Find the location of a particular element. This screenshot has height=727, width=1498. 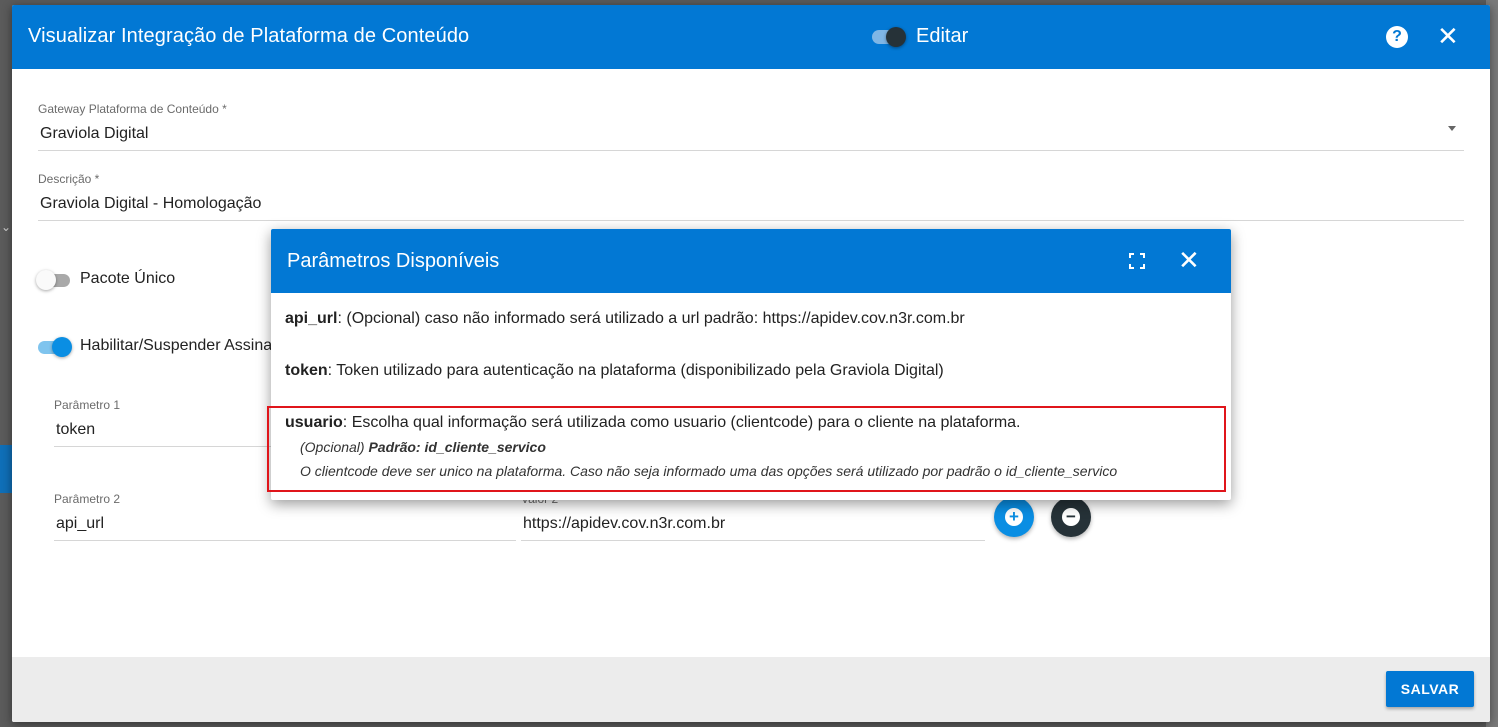

pacote-unico-label: Pacote Único is located at coordinates (128, 278).